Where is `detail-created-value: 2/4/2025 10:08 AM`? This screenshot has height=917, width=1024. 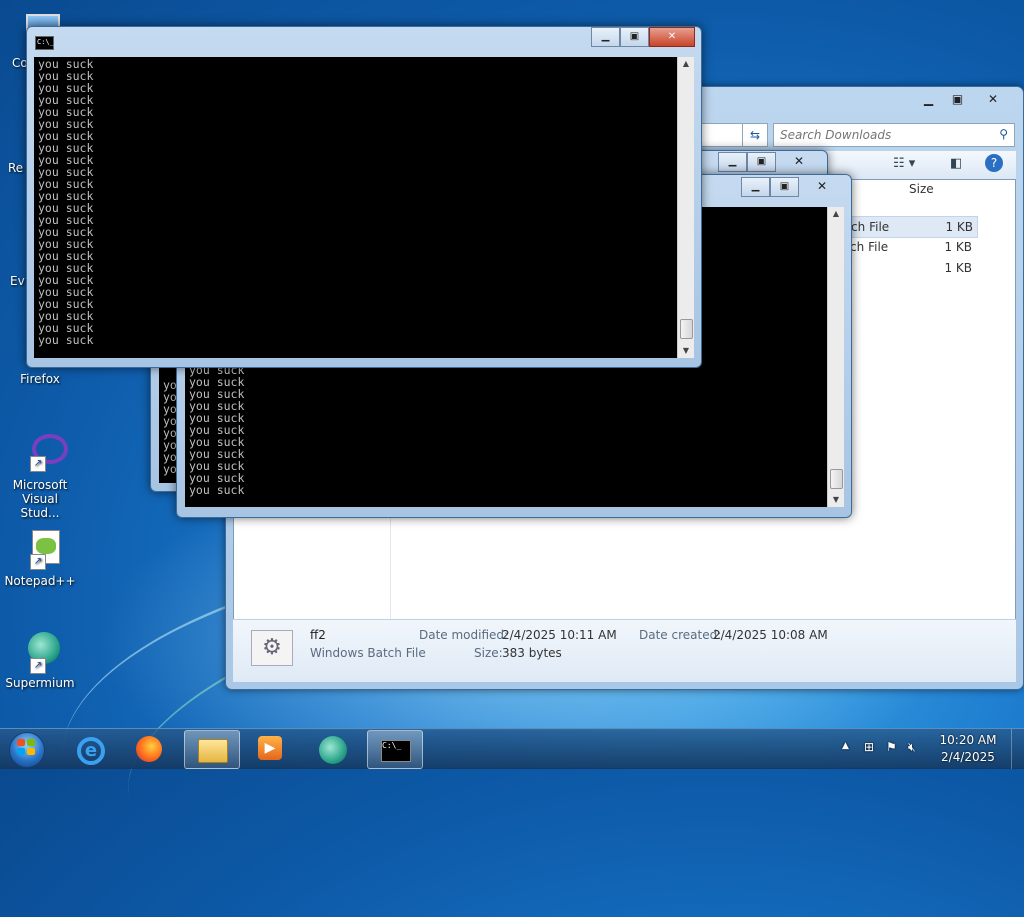
detail-created-value: 2/4/2025 10:08 AM is located at coordinates (770, 635).